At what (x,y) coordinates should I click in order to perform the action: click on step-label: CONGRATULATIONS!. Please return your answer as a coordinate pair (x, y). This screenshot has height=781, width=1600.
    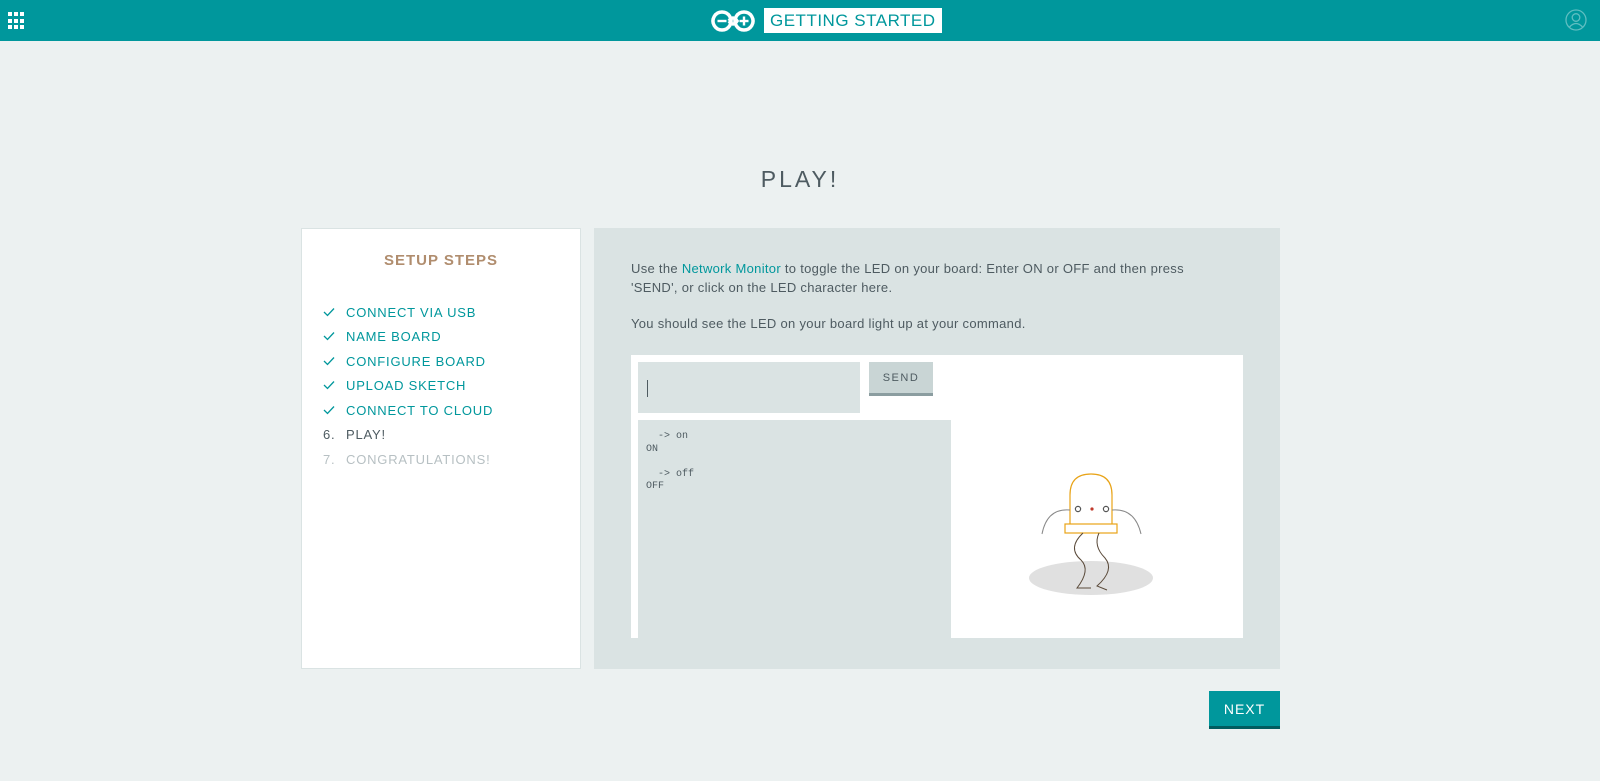
    Looking at the image, I should click on (418, 459).